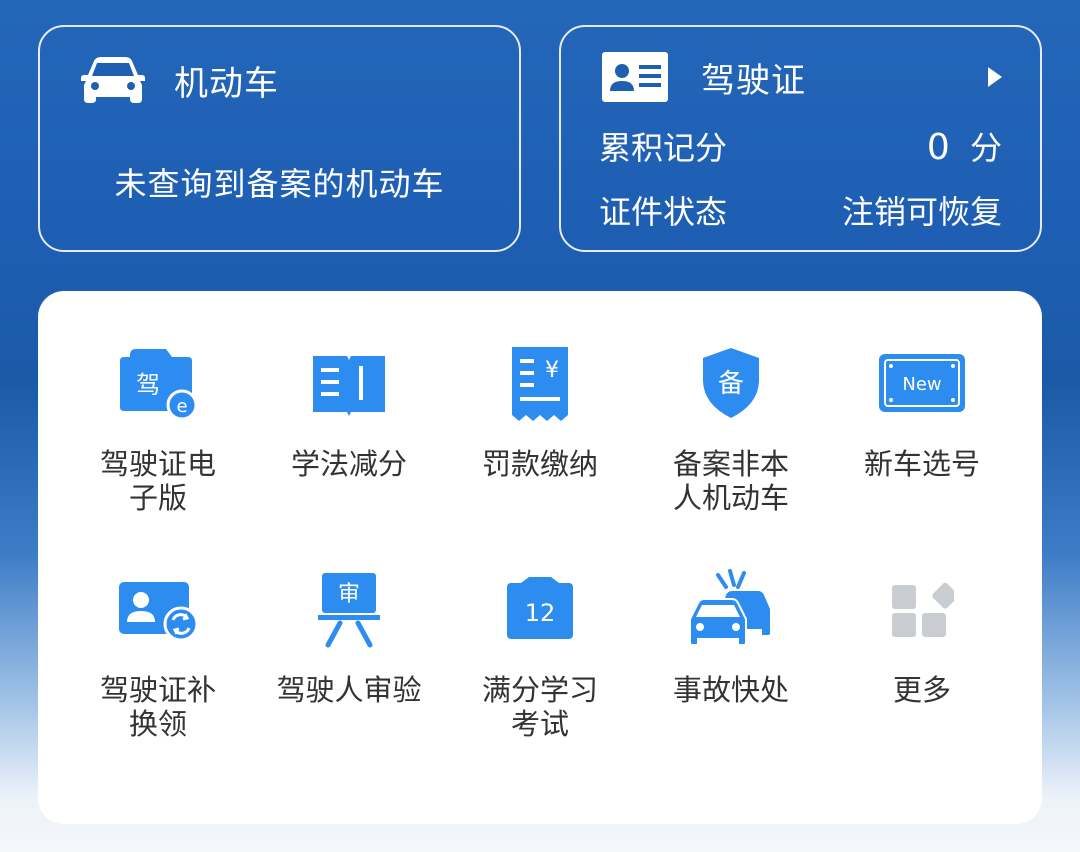 The image size is (1080, 852). What do you see at coordinates (349, 438) in the screenshot?
I see `service-study-points: 学法减分` at bounding box center [349, 438].